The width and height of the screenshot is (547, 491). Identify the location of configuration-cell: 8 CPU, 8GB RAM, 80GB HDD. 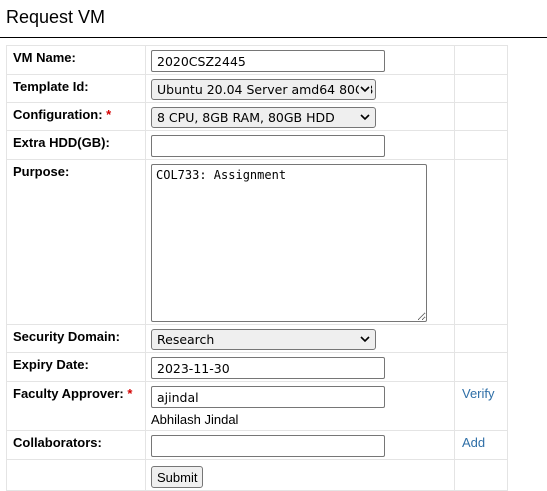
(300, 116).